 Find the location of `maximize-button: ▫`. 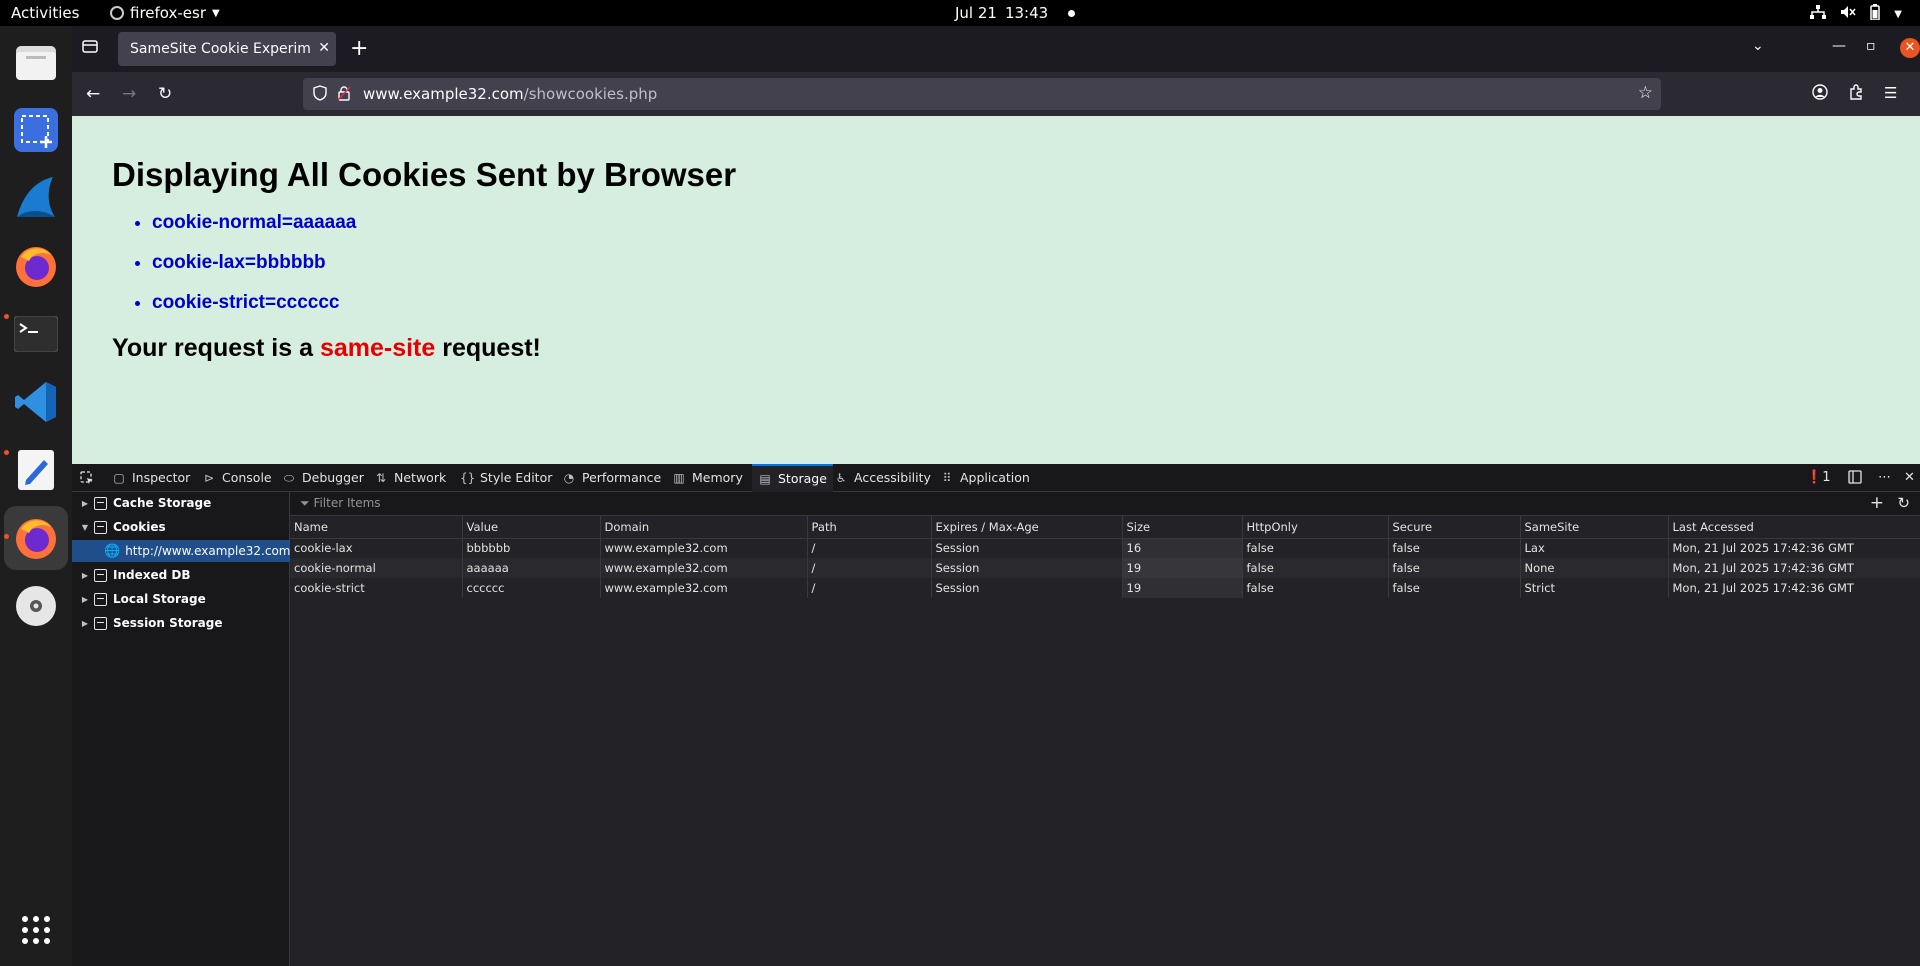

maximize-button: ▫ is located at coordinates (1871, 46).